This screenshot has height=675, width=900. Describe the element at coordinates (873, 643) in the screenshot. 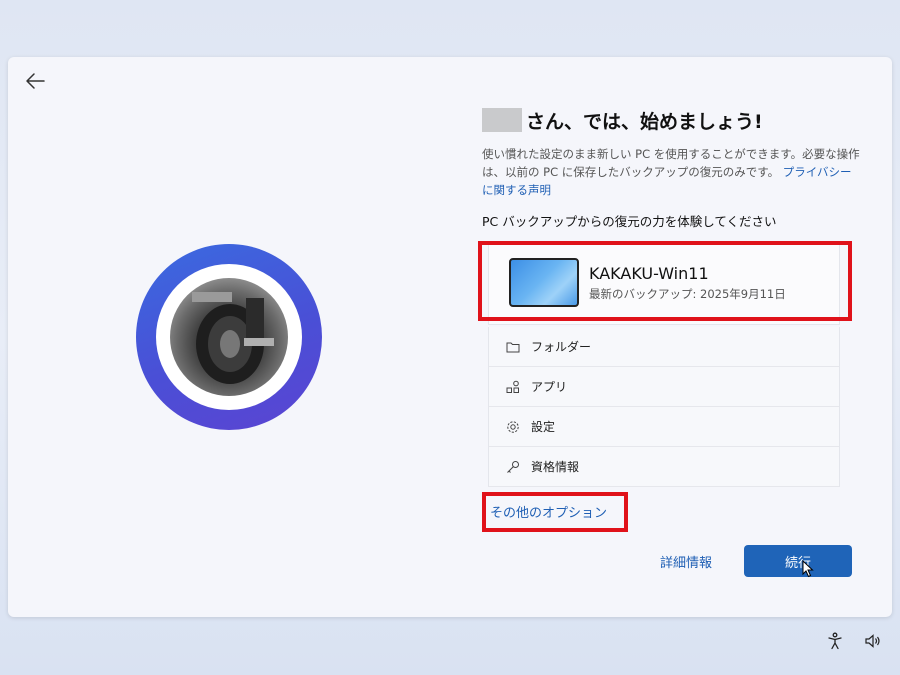

I see `volume-icon` at that location.